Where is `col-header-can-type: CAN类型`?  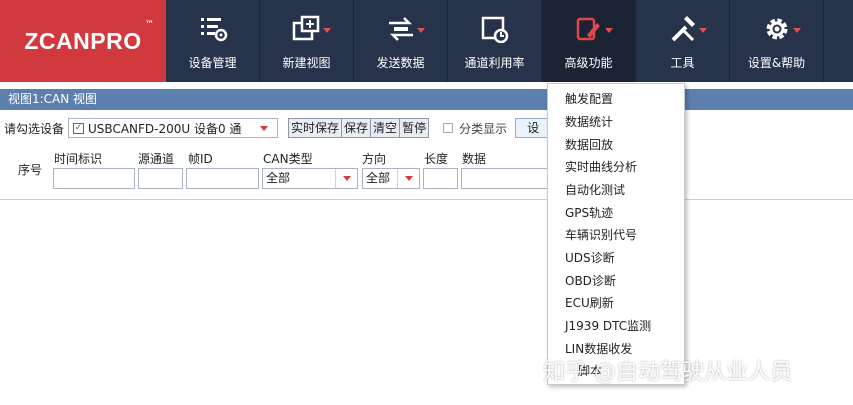
col-header-can-type: CAN类型 is located at coordinates (288, 159).